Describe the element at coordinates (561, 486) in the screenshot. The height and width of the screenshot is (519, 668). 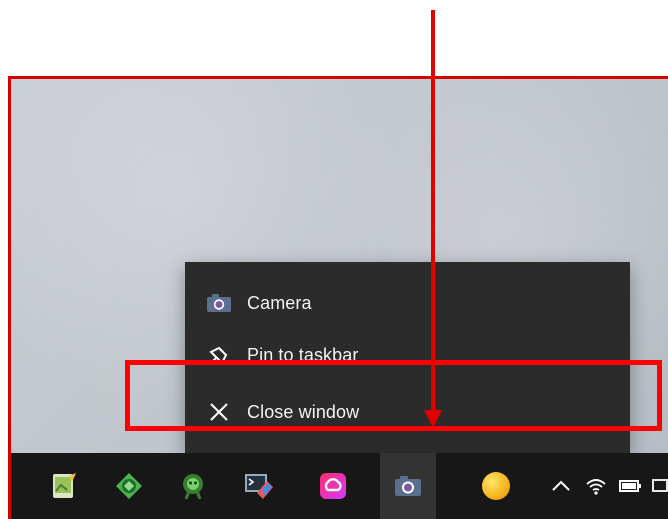
I see `chevron-up-icon` at that location.